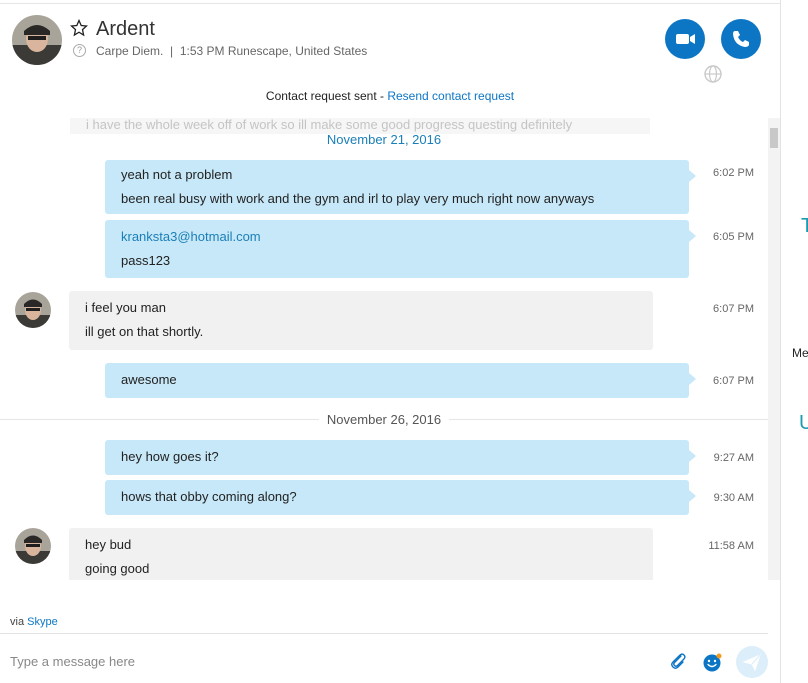 This screenshot has width=808, height=683. I want to click on incoming-message-bubble: i feel you man ill get on that shortly., so click(361, 320).